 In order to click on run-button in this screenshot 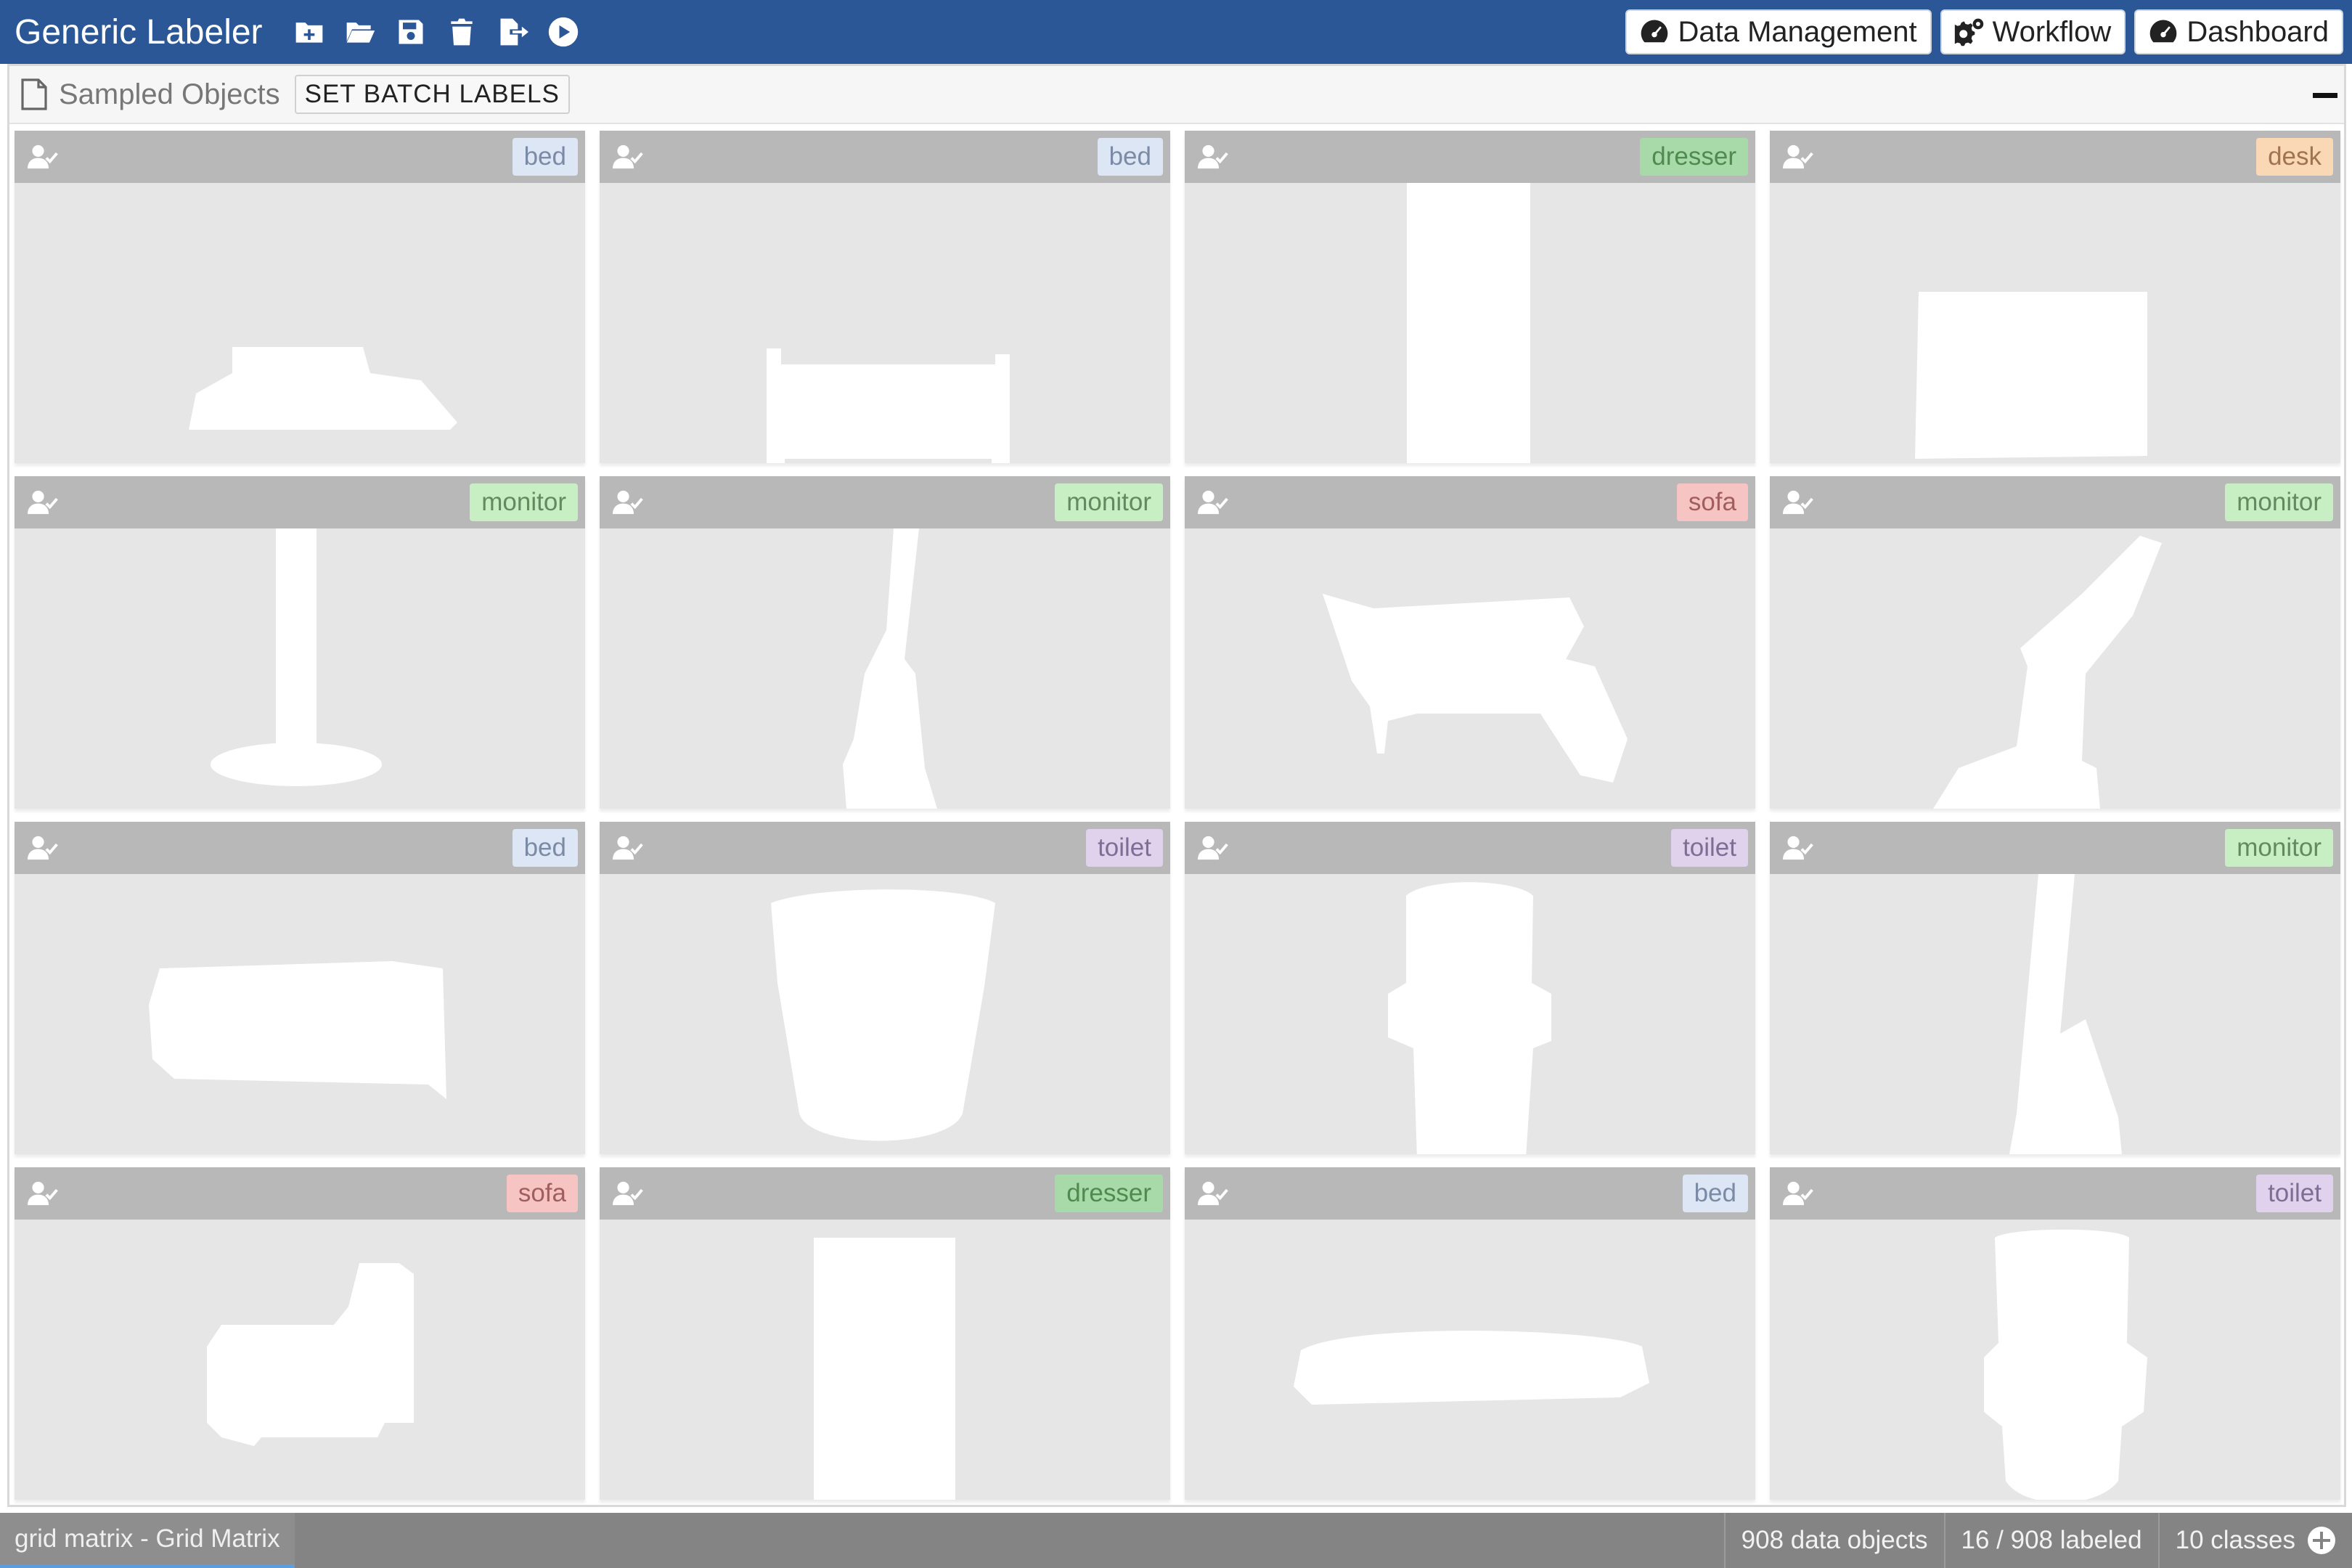, I will do `click(563, 32)`.